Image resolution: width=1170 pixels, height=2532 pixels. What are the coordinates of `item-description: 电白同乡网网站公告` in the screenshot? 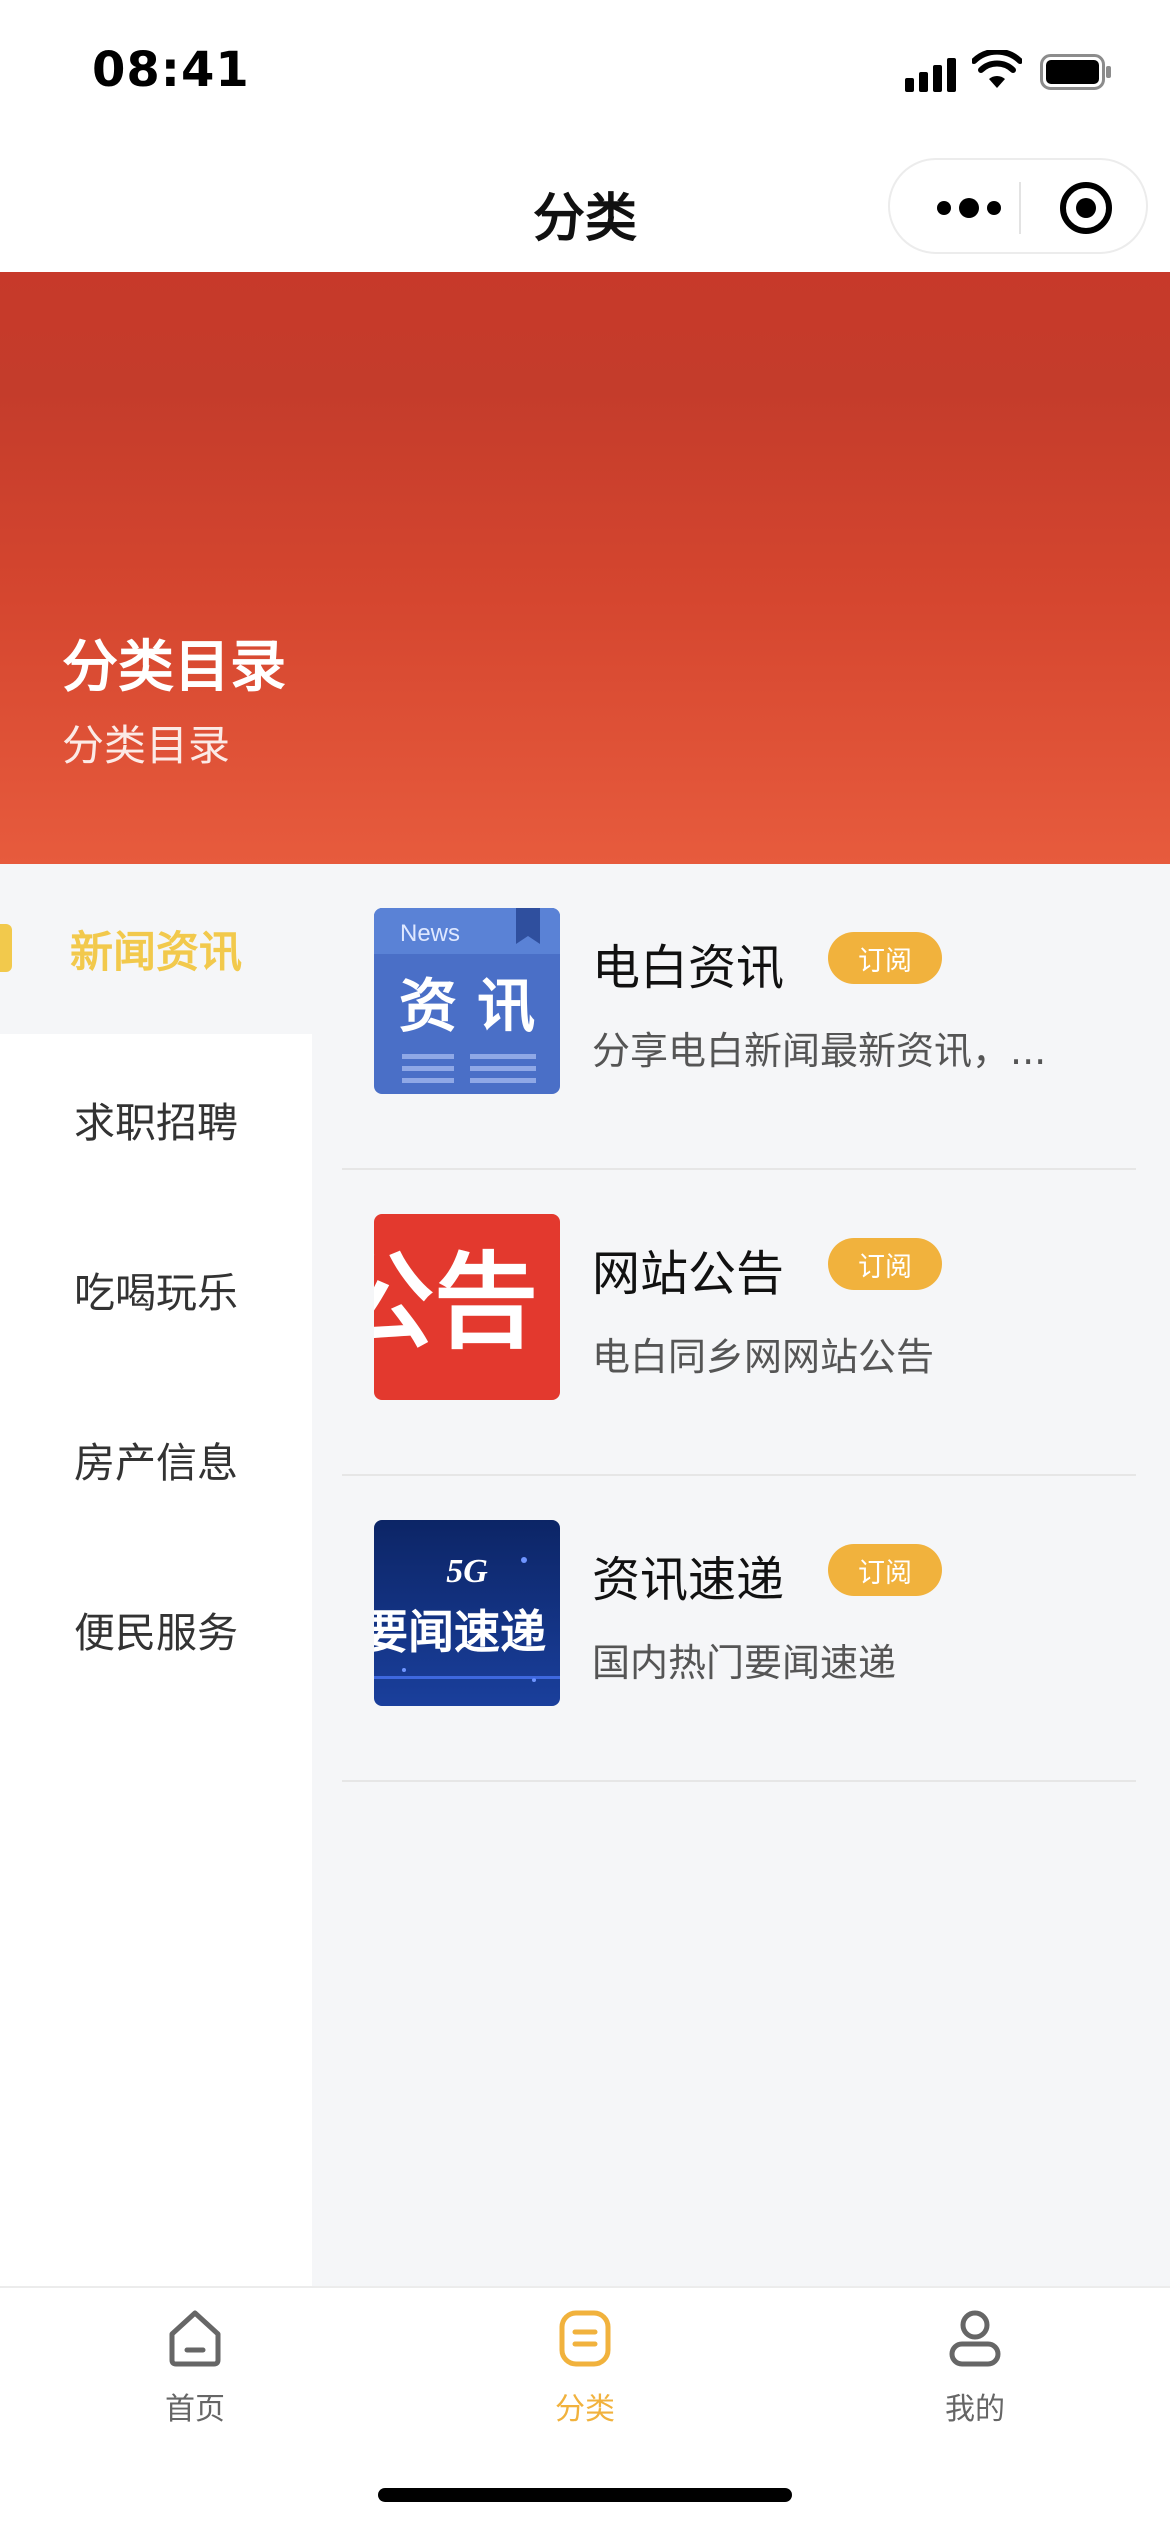 It's located at (763, 1357).